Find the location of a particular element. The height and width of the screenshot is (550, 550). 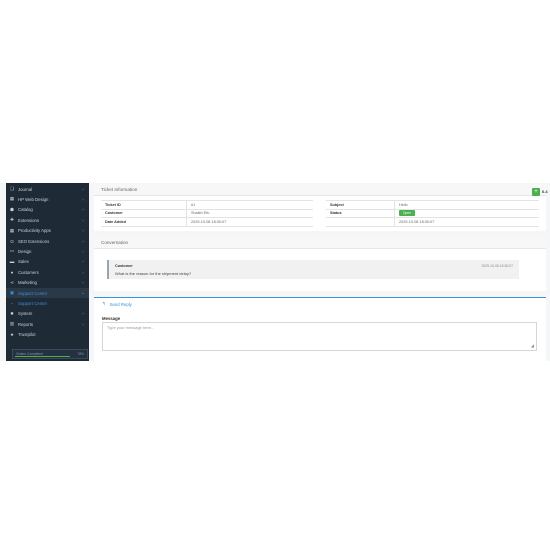

sidebar-item-label: Customers is located at coordinates (28, 272).